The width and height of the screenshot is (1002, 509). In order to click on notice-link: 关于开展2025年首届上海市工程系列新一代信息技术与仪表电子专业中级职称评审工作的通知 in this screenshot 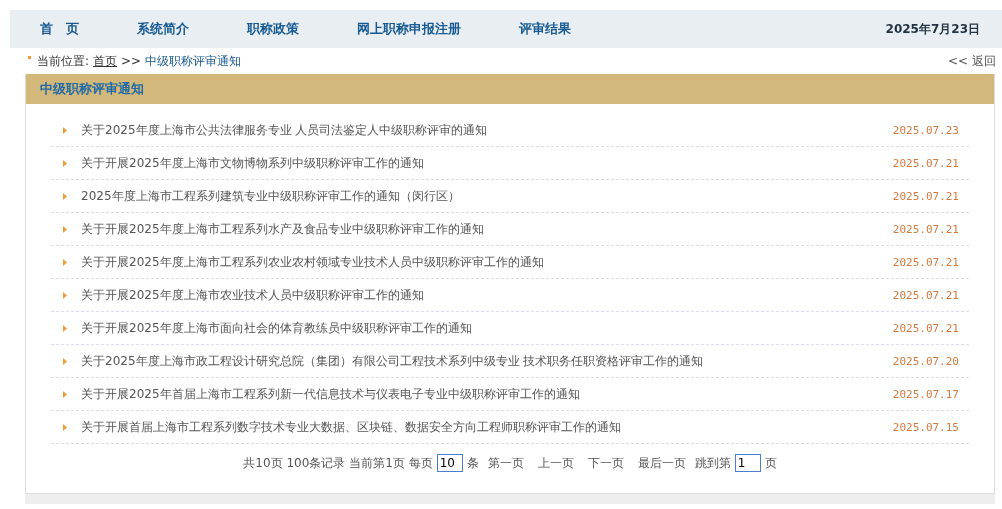, I will do `click(330, 394)`.